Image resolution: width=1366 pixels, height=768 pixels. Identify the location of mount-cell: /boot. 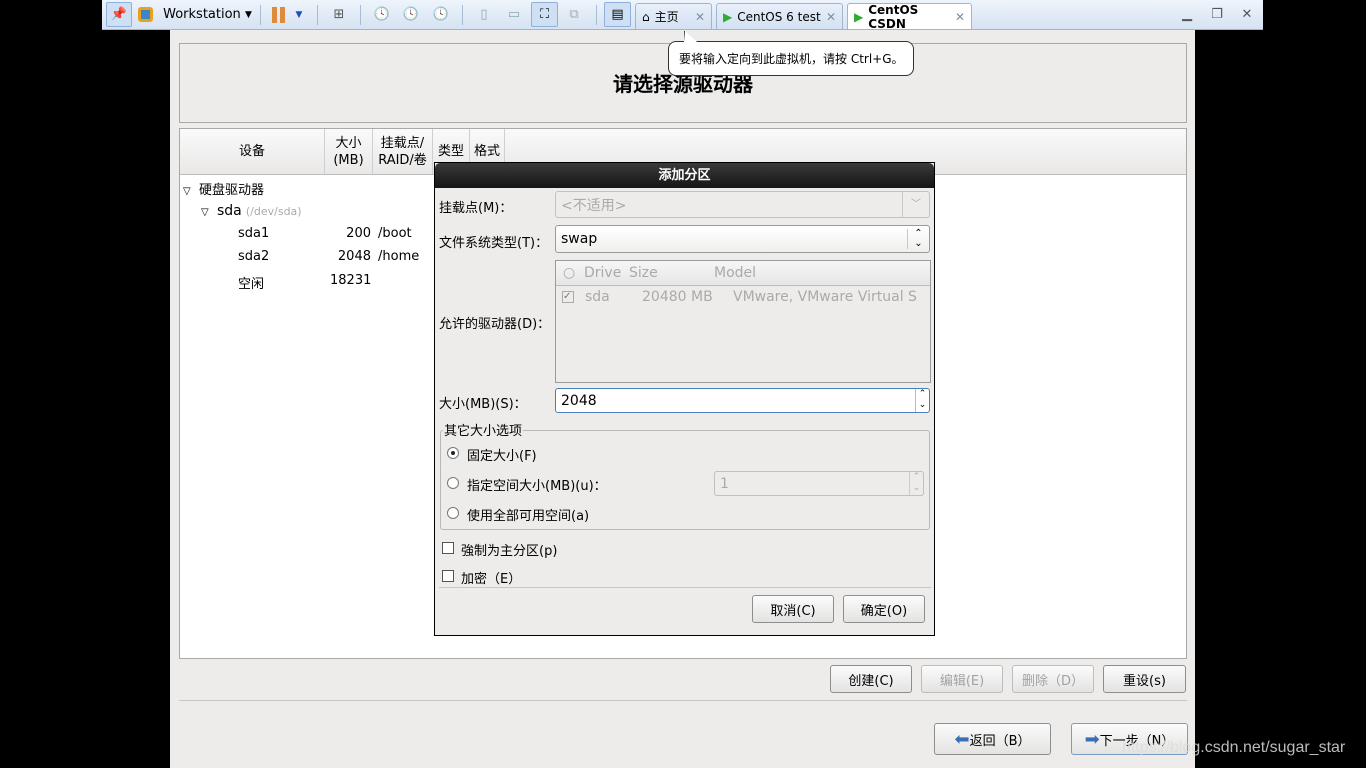
(395, 233).